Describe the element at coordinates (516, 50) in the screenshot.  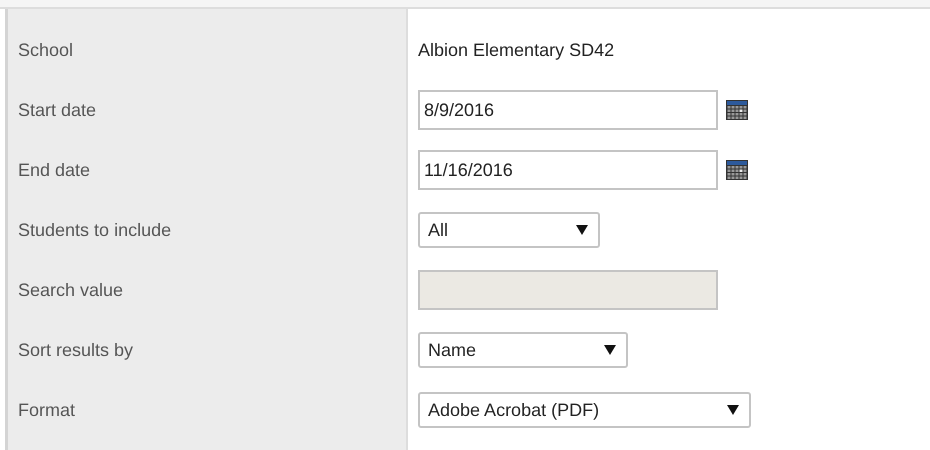
I see `school-name: Albion Elementary SD42` at that location.